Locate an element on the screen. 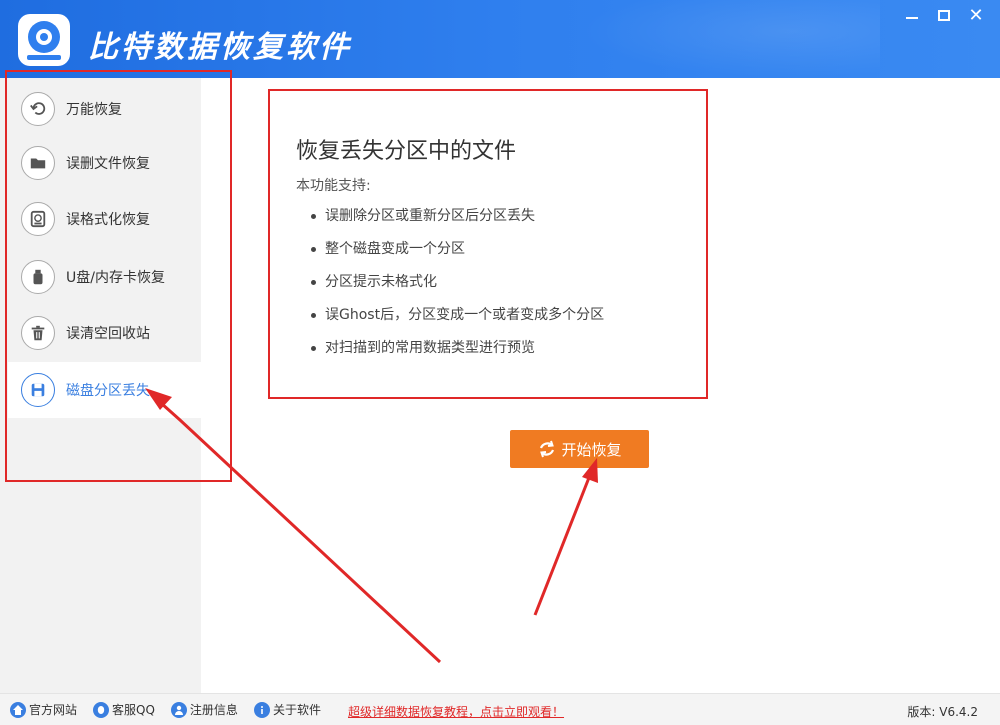 This screenshot has width=1000, height=725. user-icon is located at coordinates (178, 709).